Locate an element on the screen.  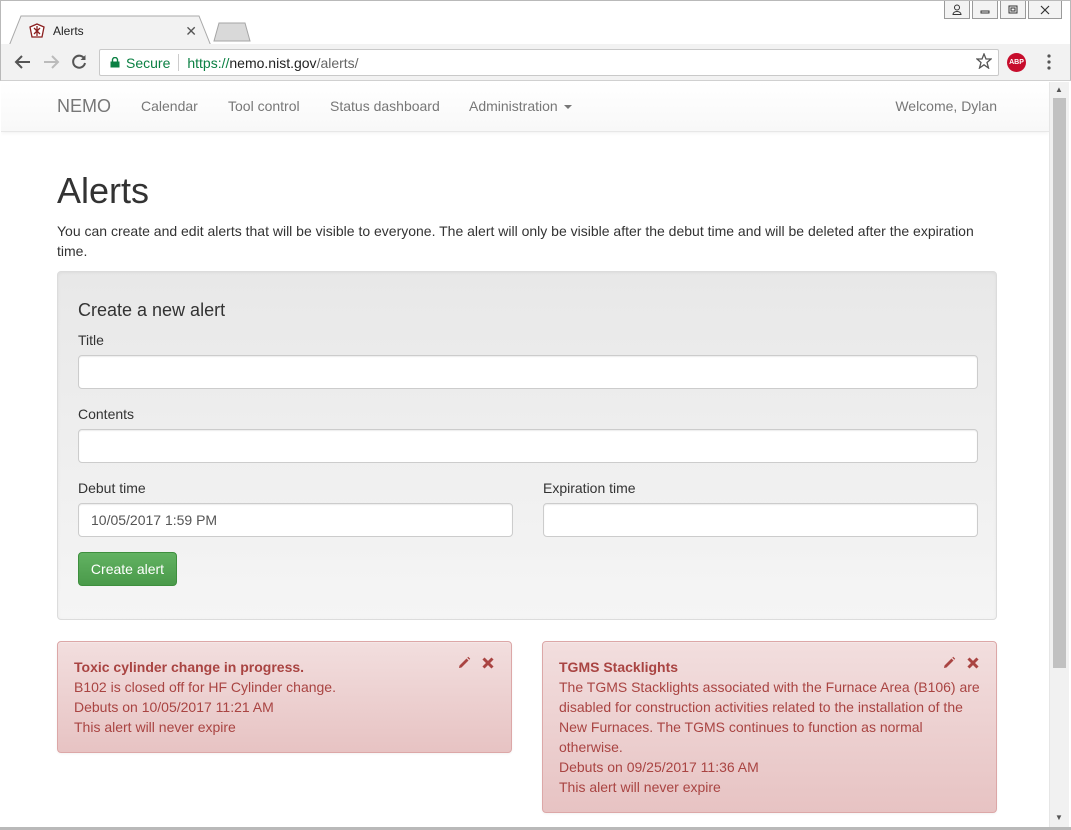
nemo-favicon-icon is located at coordinates (37, 30).